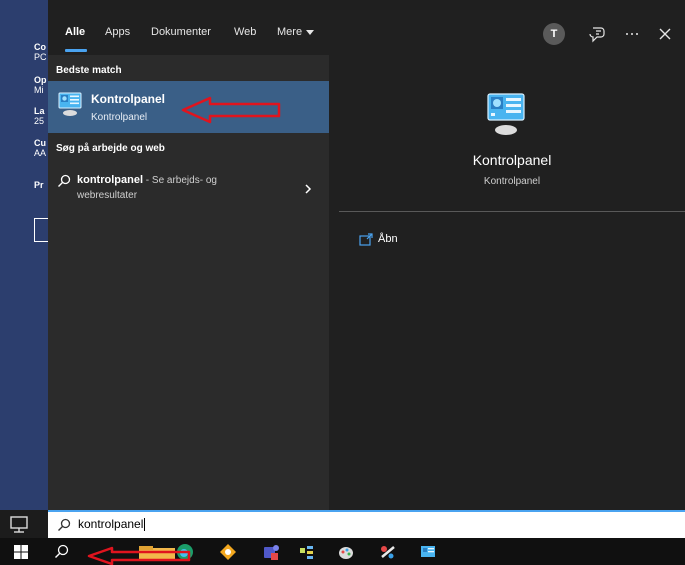 The height and width of the screenshot is (565, 685). What do you see at coordinates (39, 185) in the screenshot?
I see `background-text: Pr` at bounding box center [39, 185].